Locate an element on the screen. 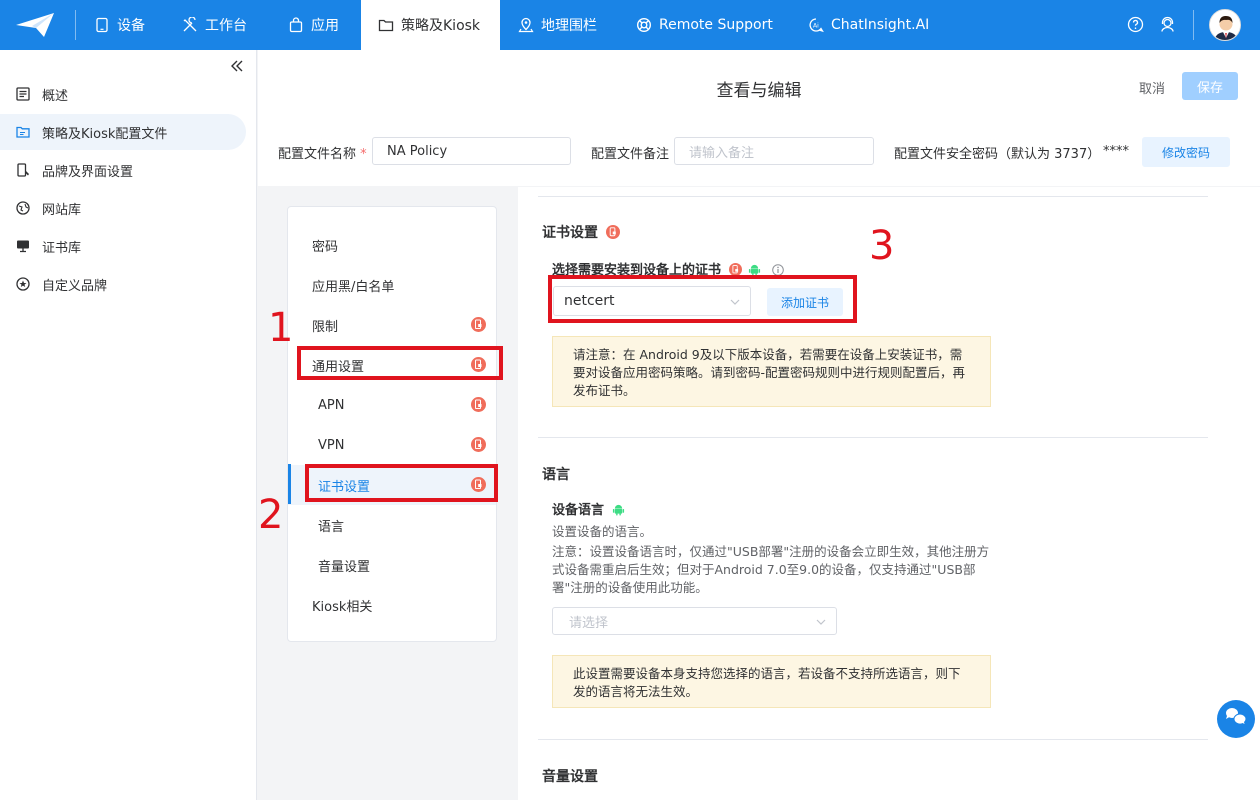 This screenshot has width=1260, height=800. sidebar-item-label: 概述 is located at coordinates (55, 96).